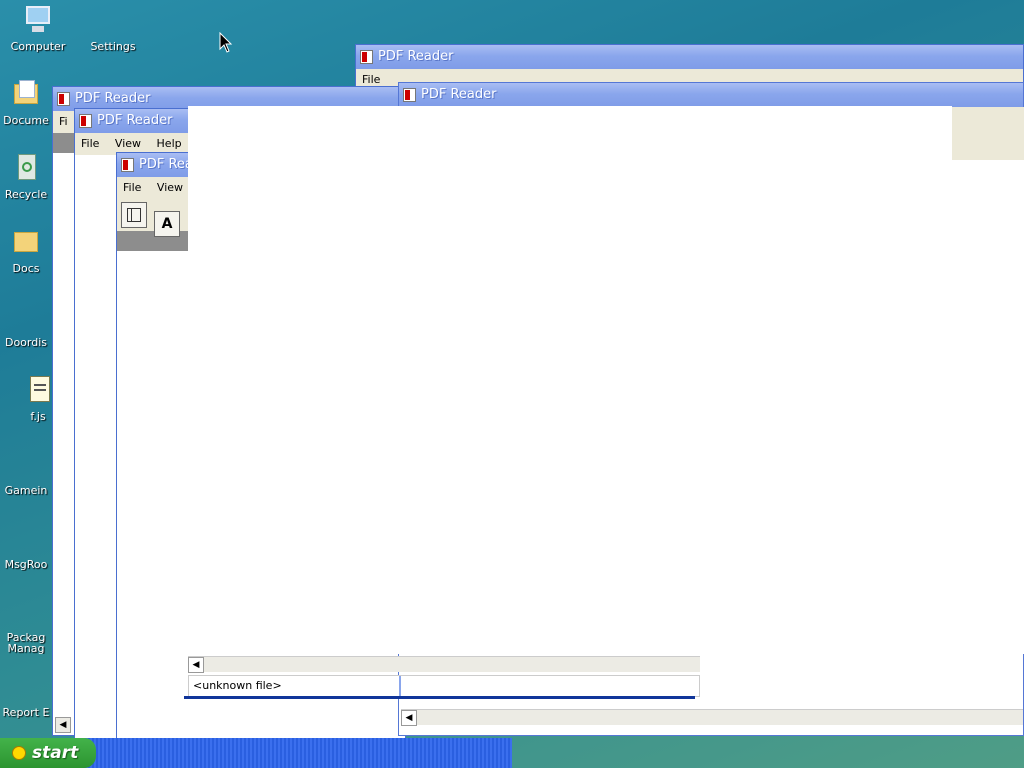 This screenshot has height=768, width=1024. I want to click on desktop-icon-recycle: Recycle, so click(26, 176).